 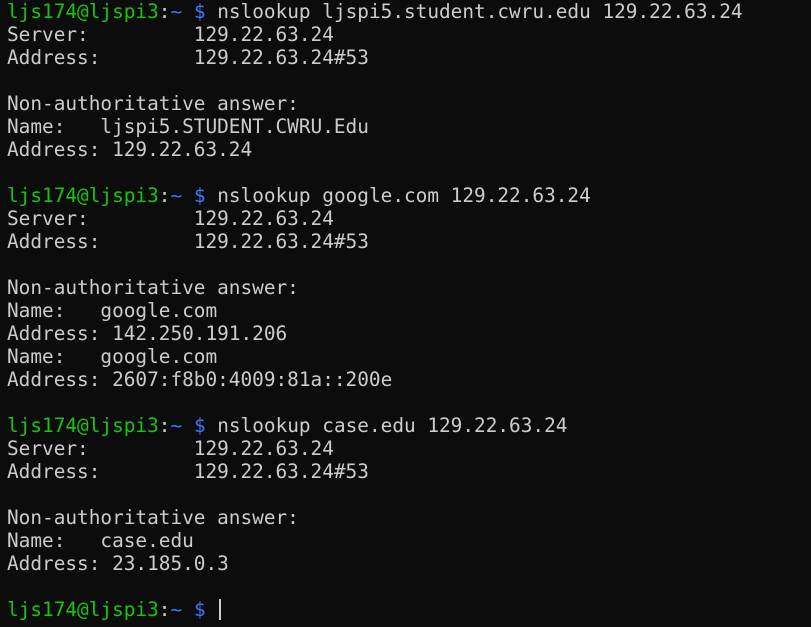 What do you see at coordinates (118, 563) in the screenshot?
I see `output-line: Address: 23.185.0.3` at bounding box center [118, 563].